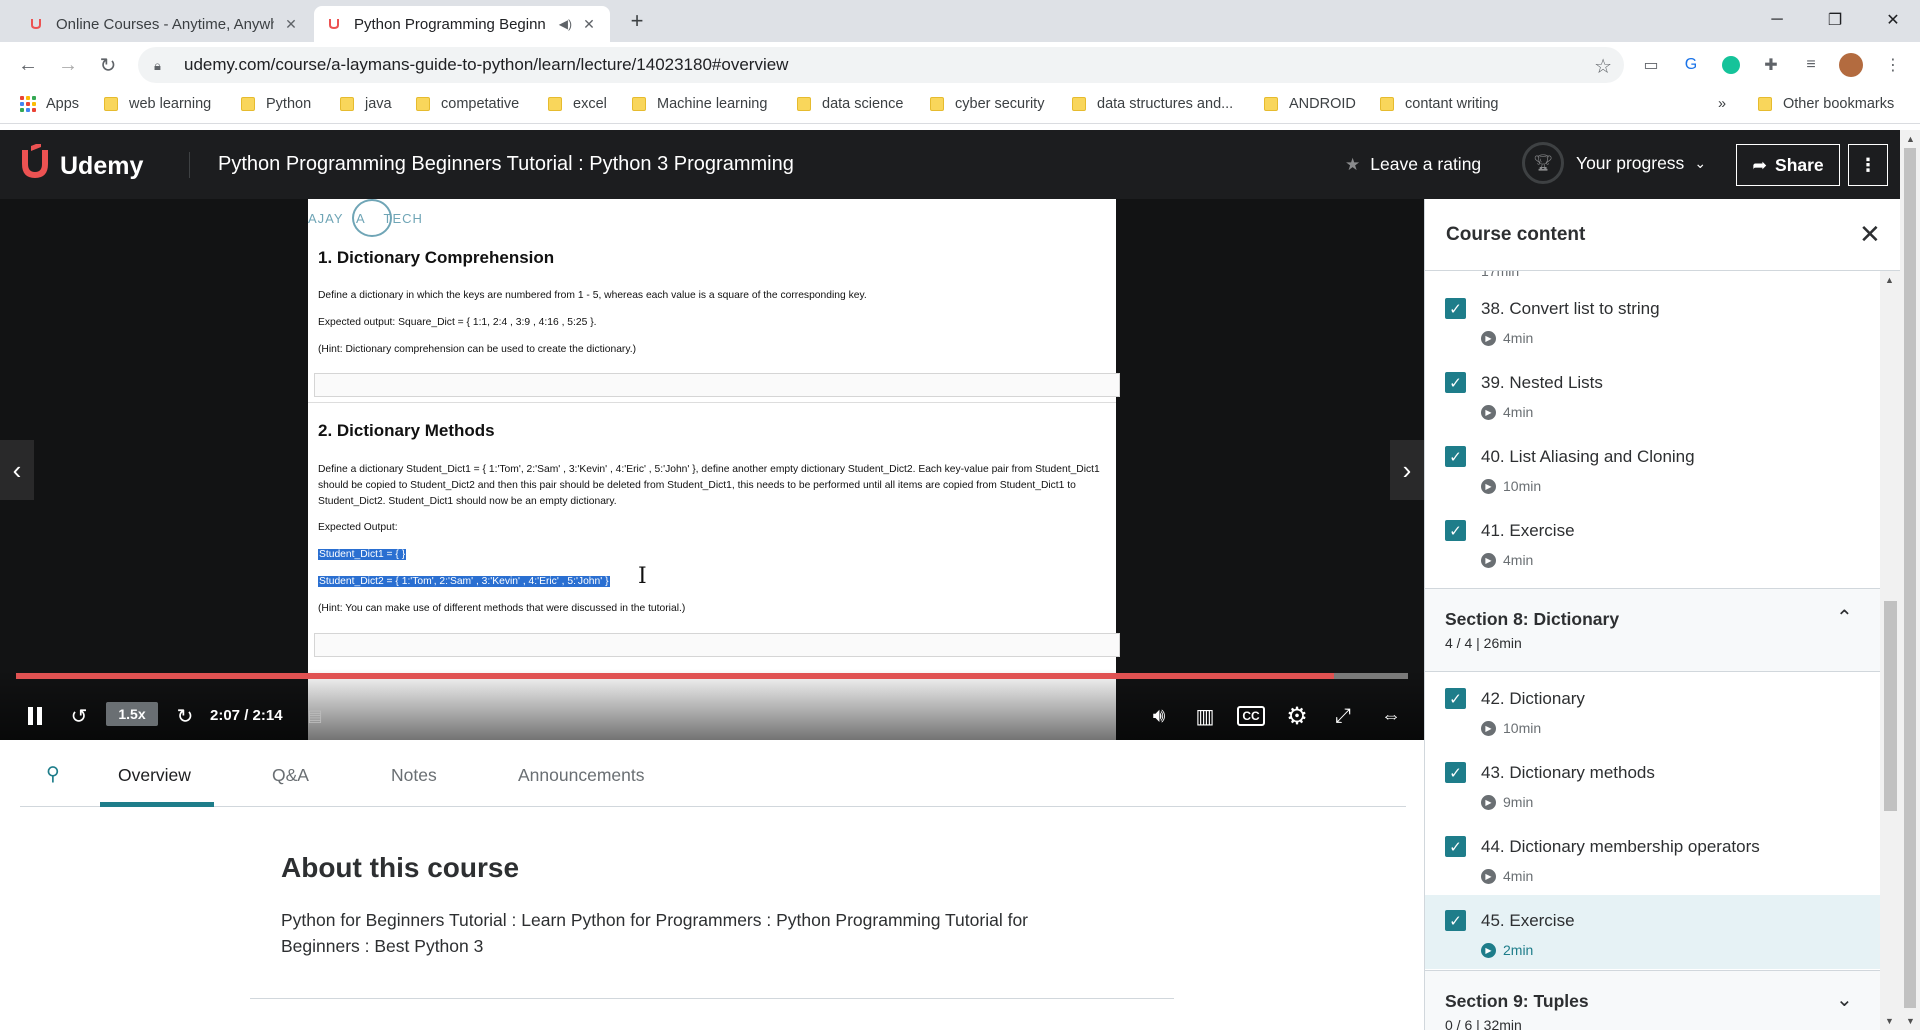 This screenshot has height=1030, width=1920. Describe the element at coordinates (1652, 932) in the screenshot. I see `lecture-item-current: ✓ 45. Exercise ▶ 2min` at that location.